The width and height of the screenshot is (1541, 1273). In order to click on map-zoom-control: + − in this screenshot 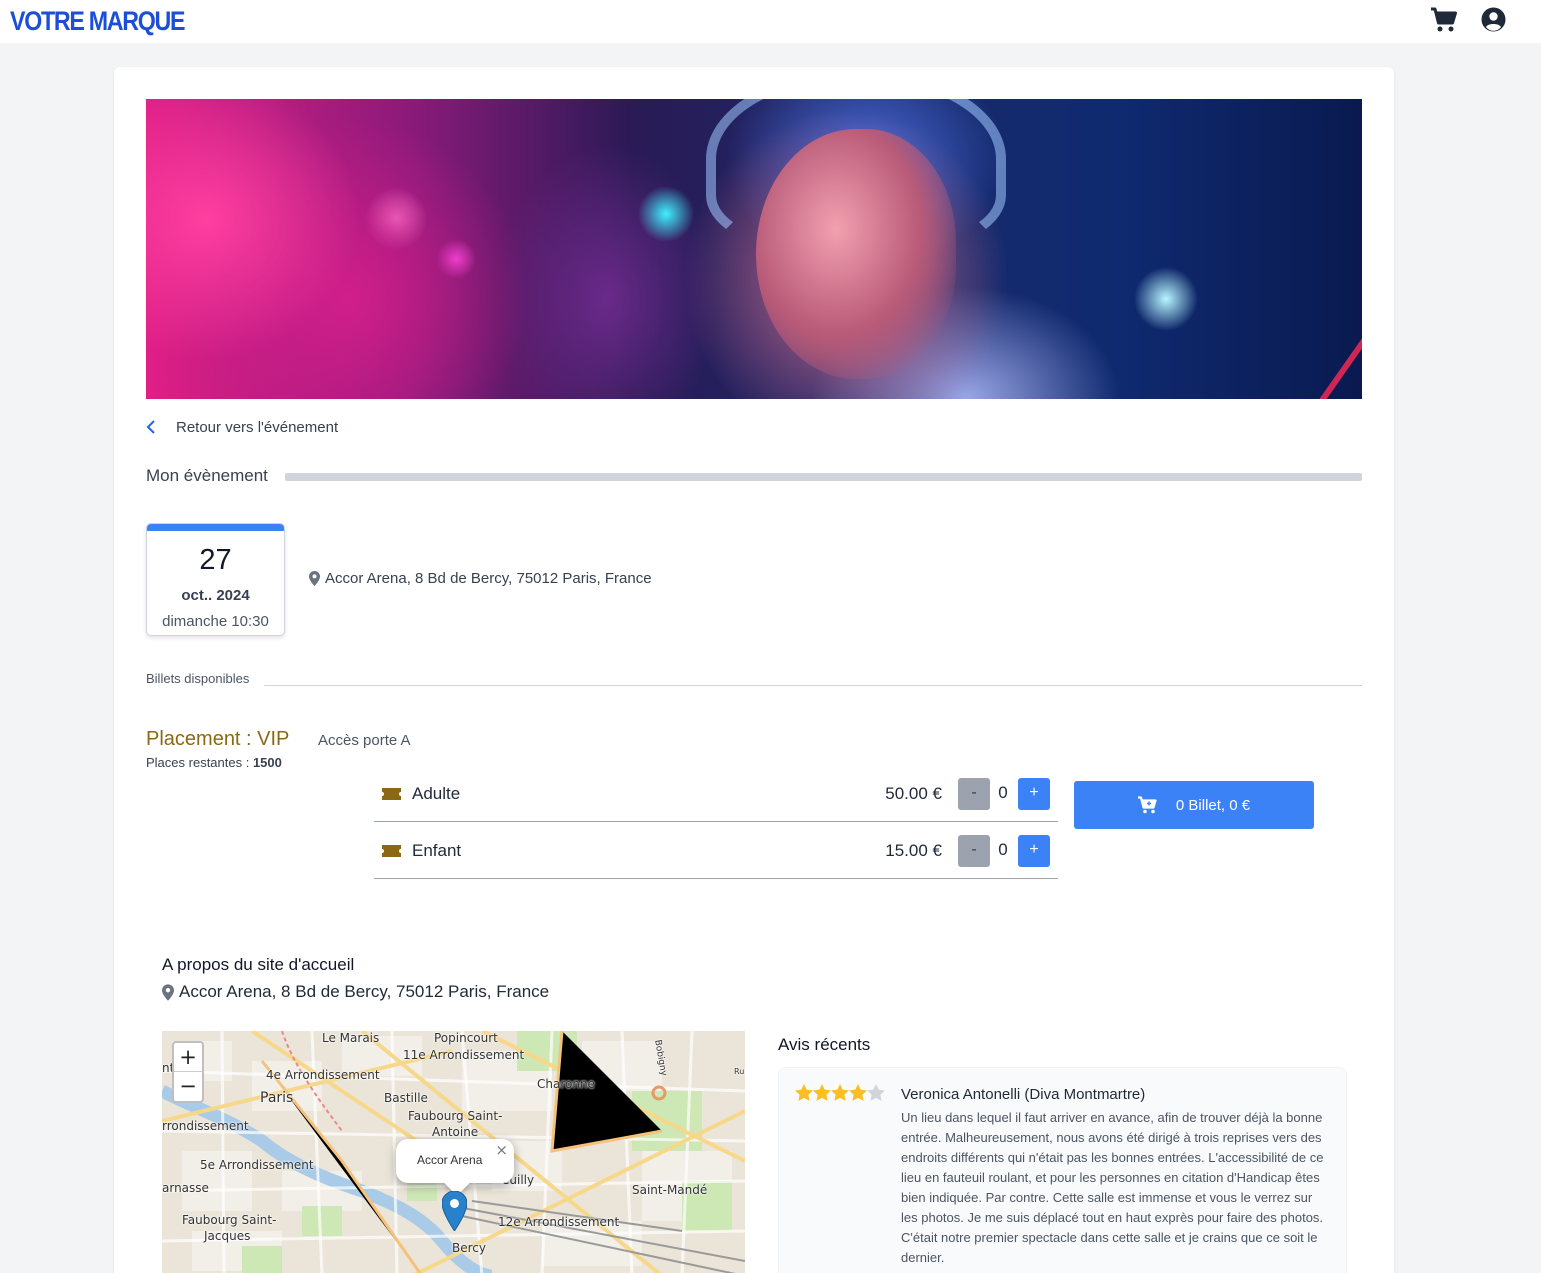, I will do `click(188, 1072)`.